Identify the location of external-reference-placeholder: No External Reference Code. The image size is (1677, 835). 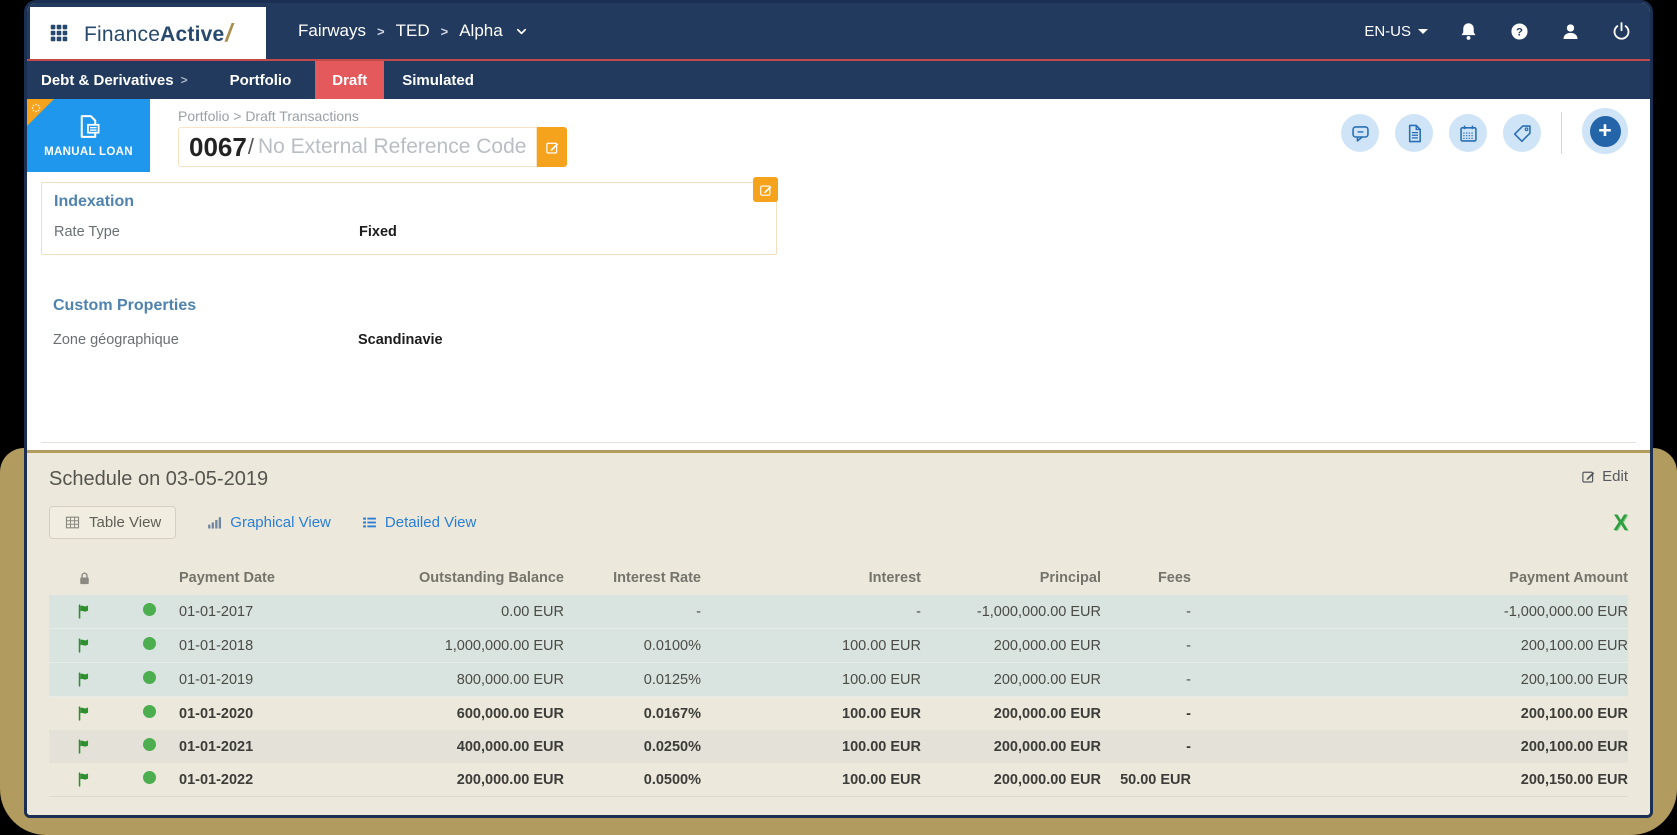
(392, 146).